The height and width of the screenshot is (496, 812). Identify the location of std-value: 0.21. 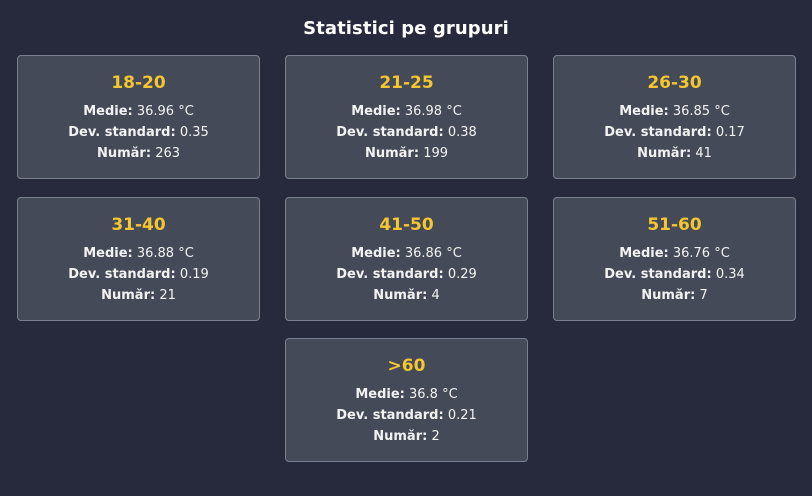
(462, 415).